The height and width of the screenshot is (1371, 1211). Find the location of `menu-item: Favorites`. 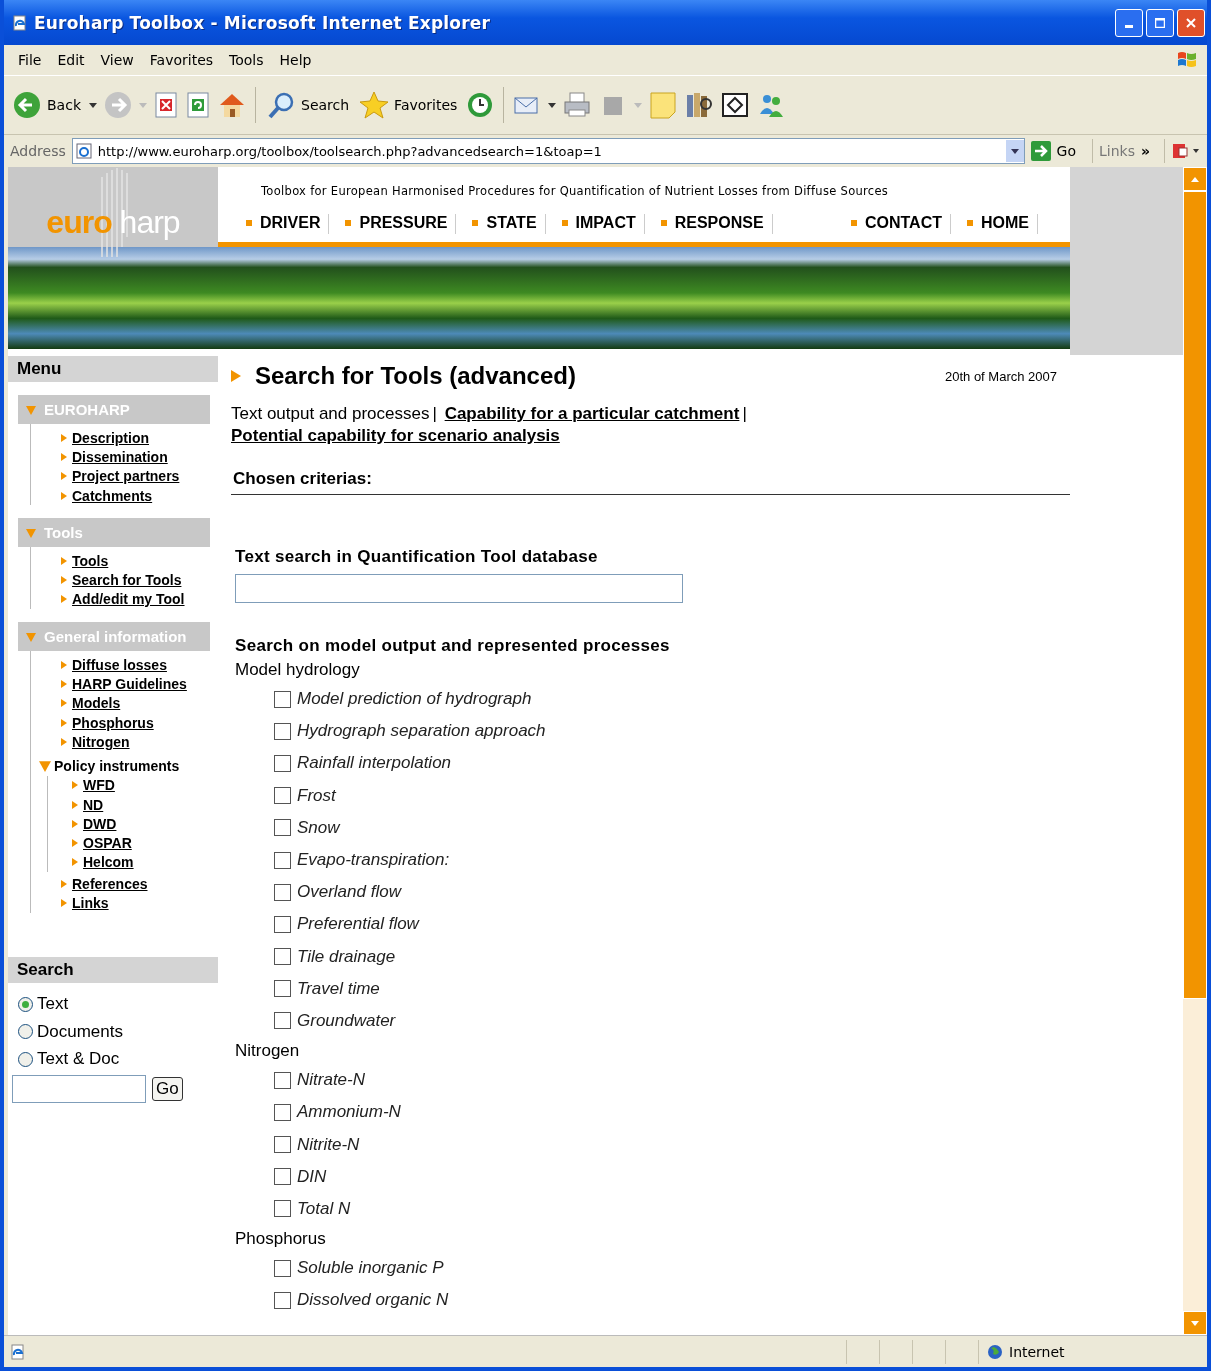

menu-item: Favorites is located at coordinates (181, 60).